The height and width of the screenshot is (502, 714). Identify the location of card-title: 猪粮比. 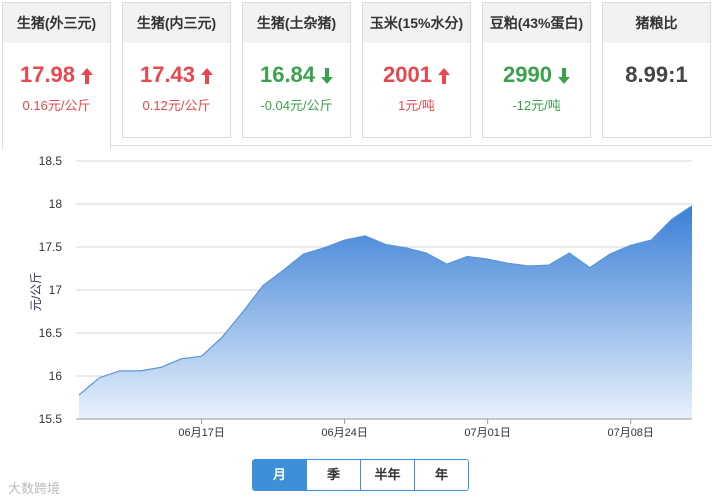
(656, 23).